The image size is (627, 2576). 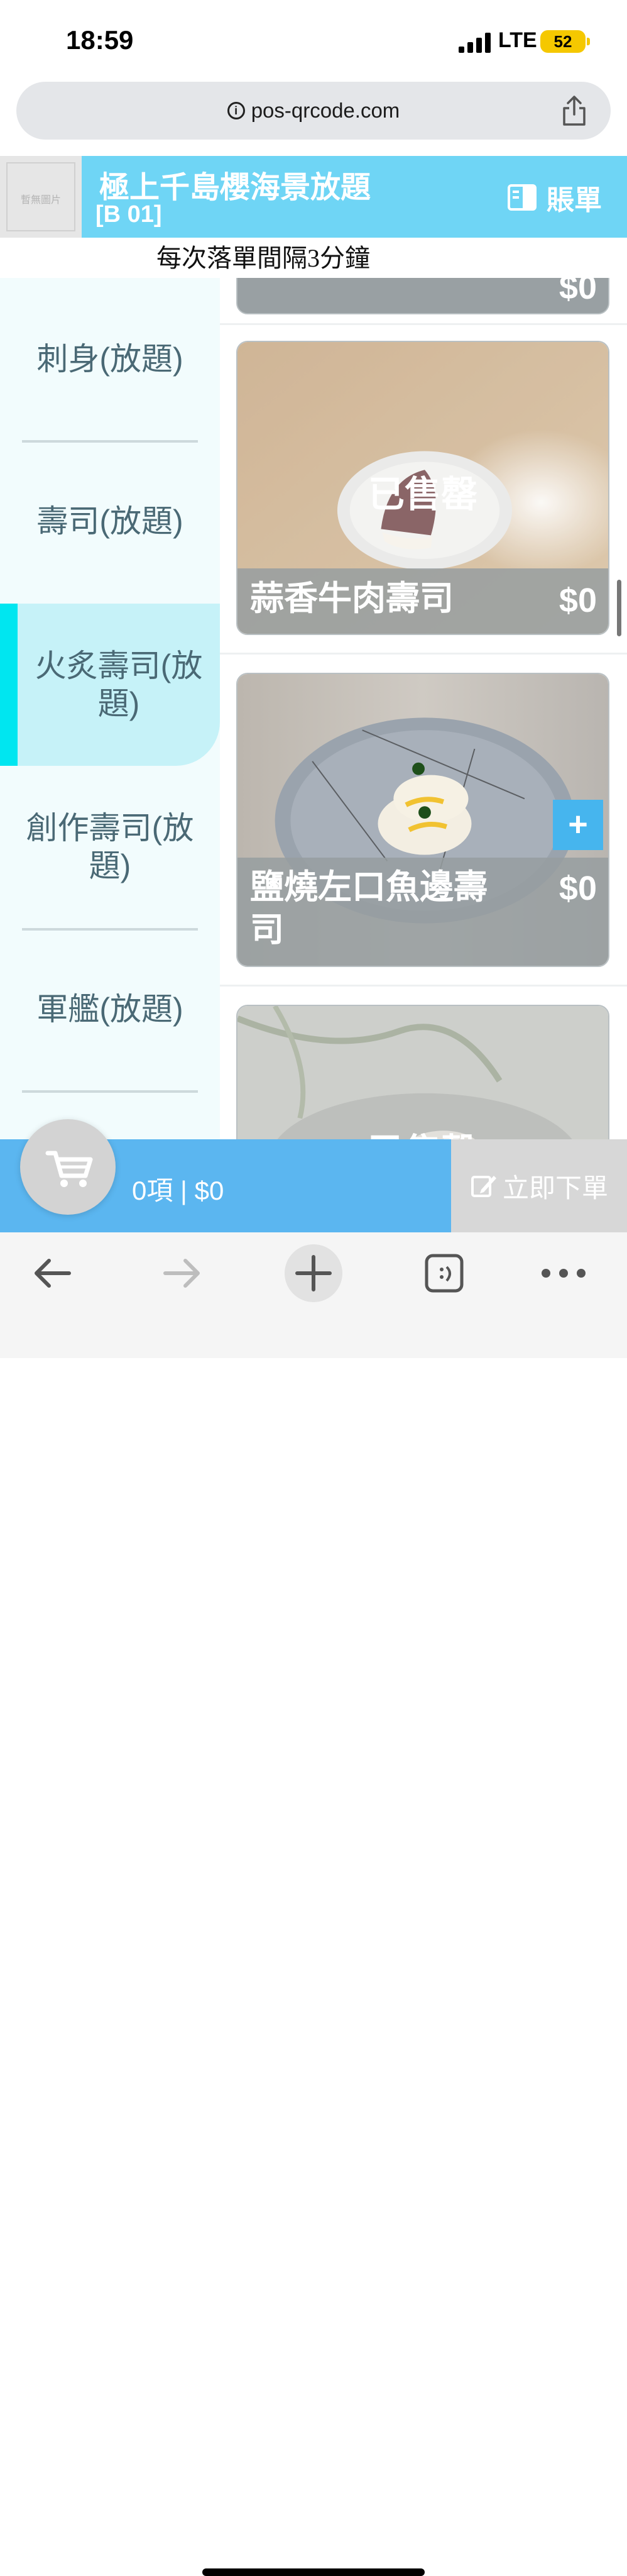 I want to click on place-order-button: 立即下單, so click(x=539, y=1185).